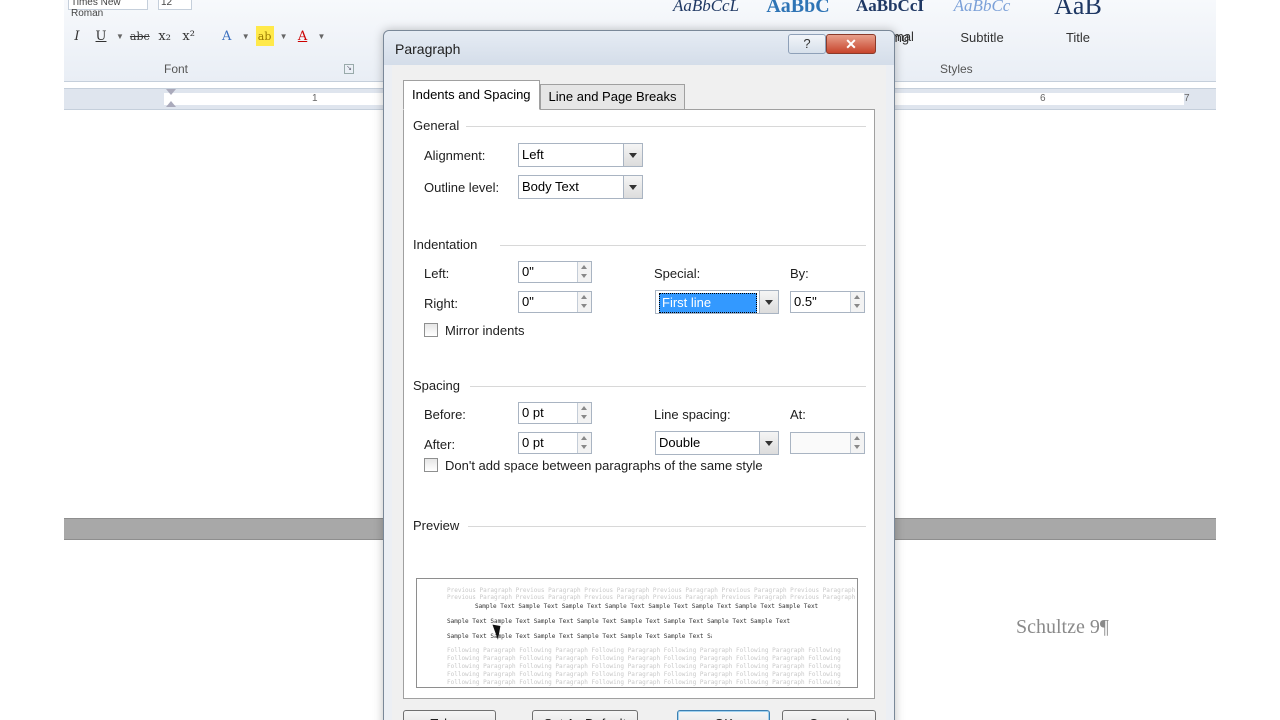  Describe the element at coordinates (889, 7) in the screenshot. I see `style-sample: AaBbCcI` at that location.